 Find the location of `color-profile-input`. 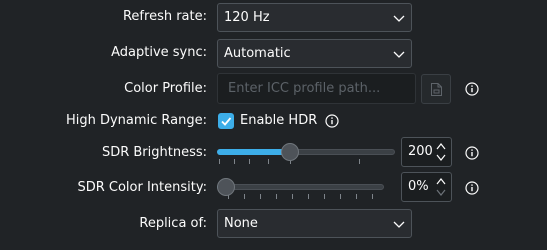

color-profile-input is located at coordinates (316, 88).